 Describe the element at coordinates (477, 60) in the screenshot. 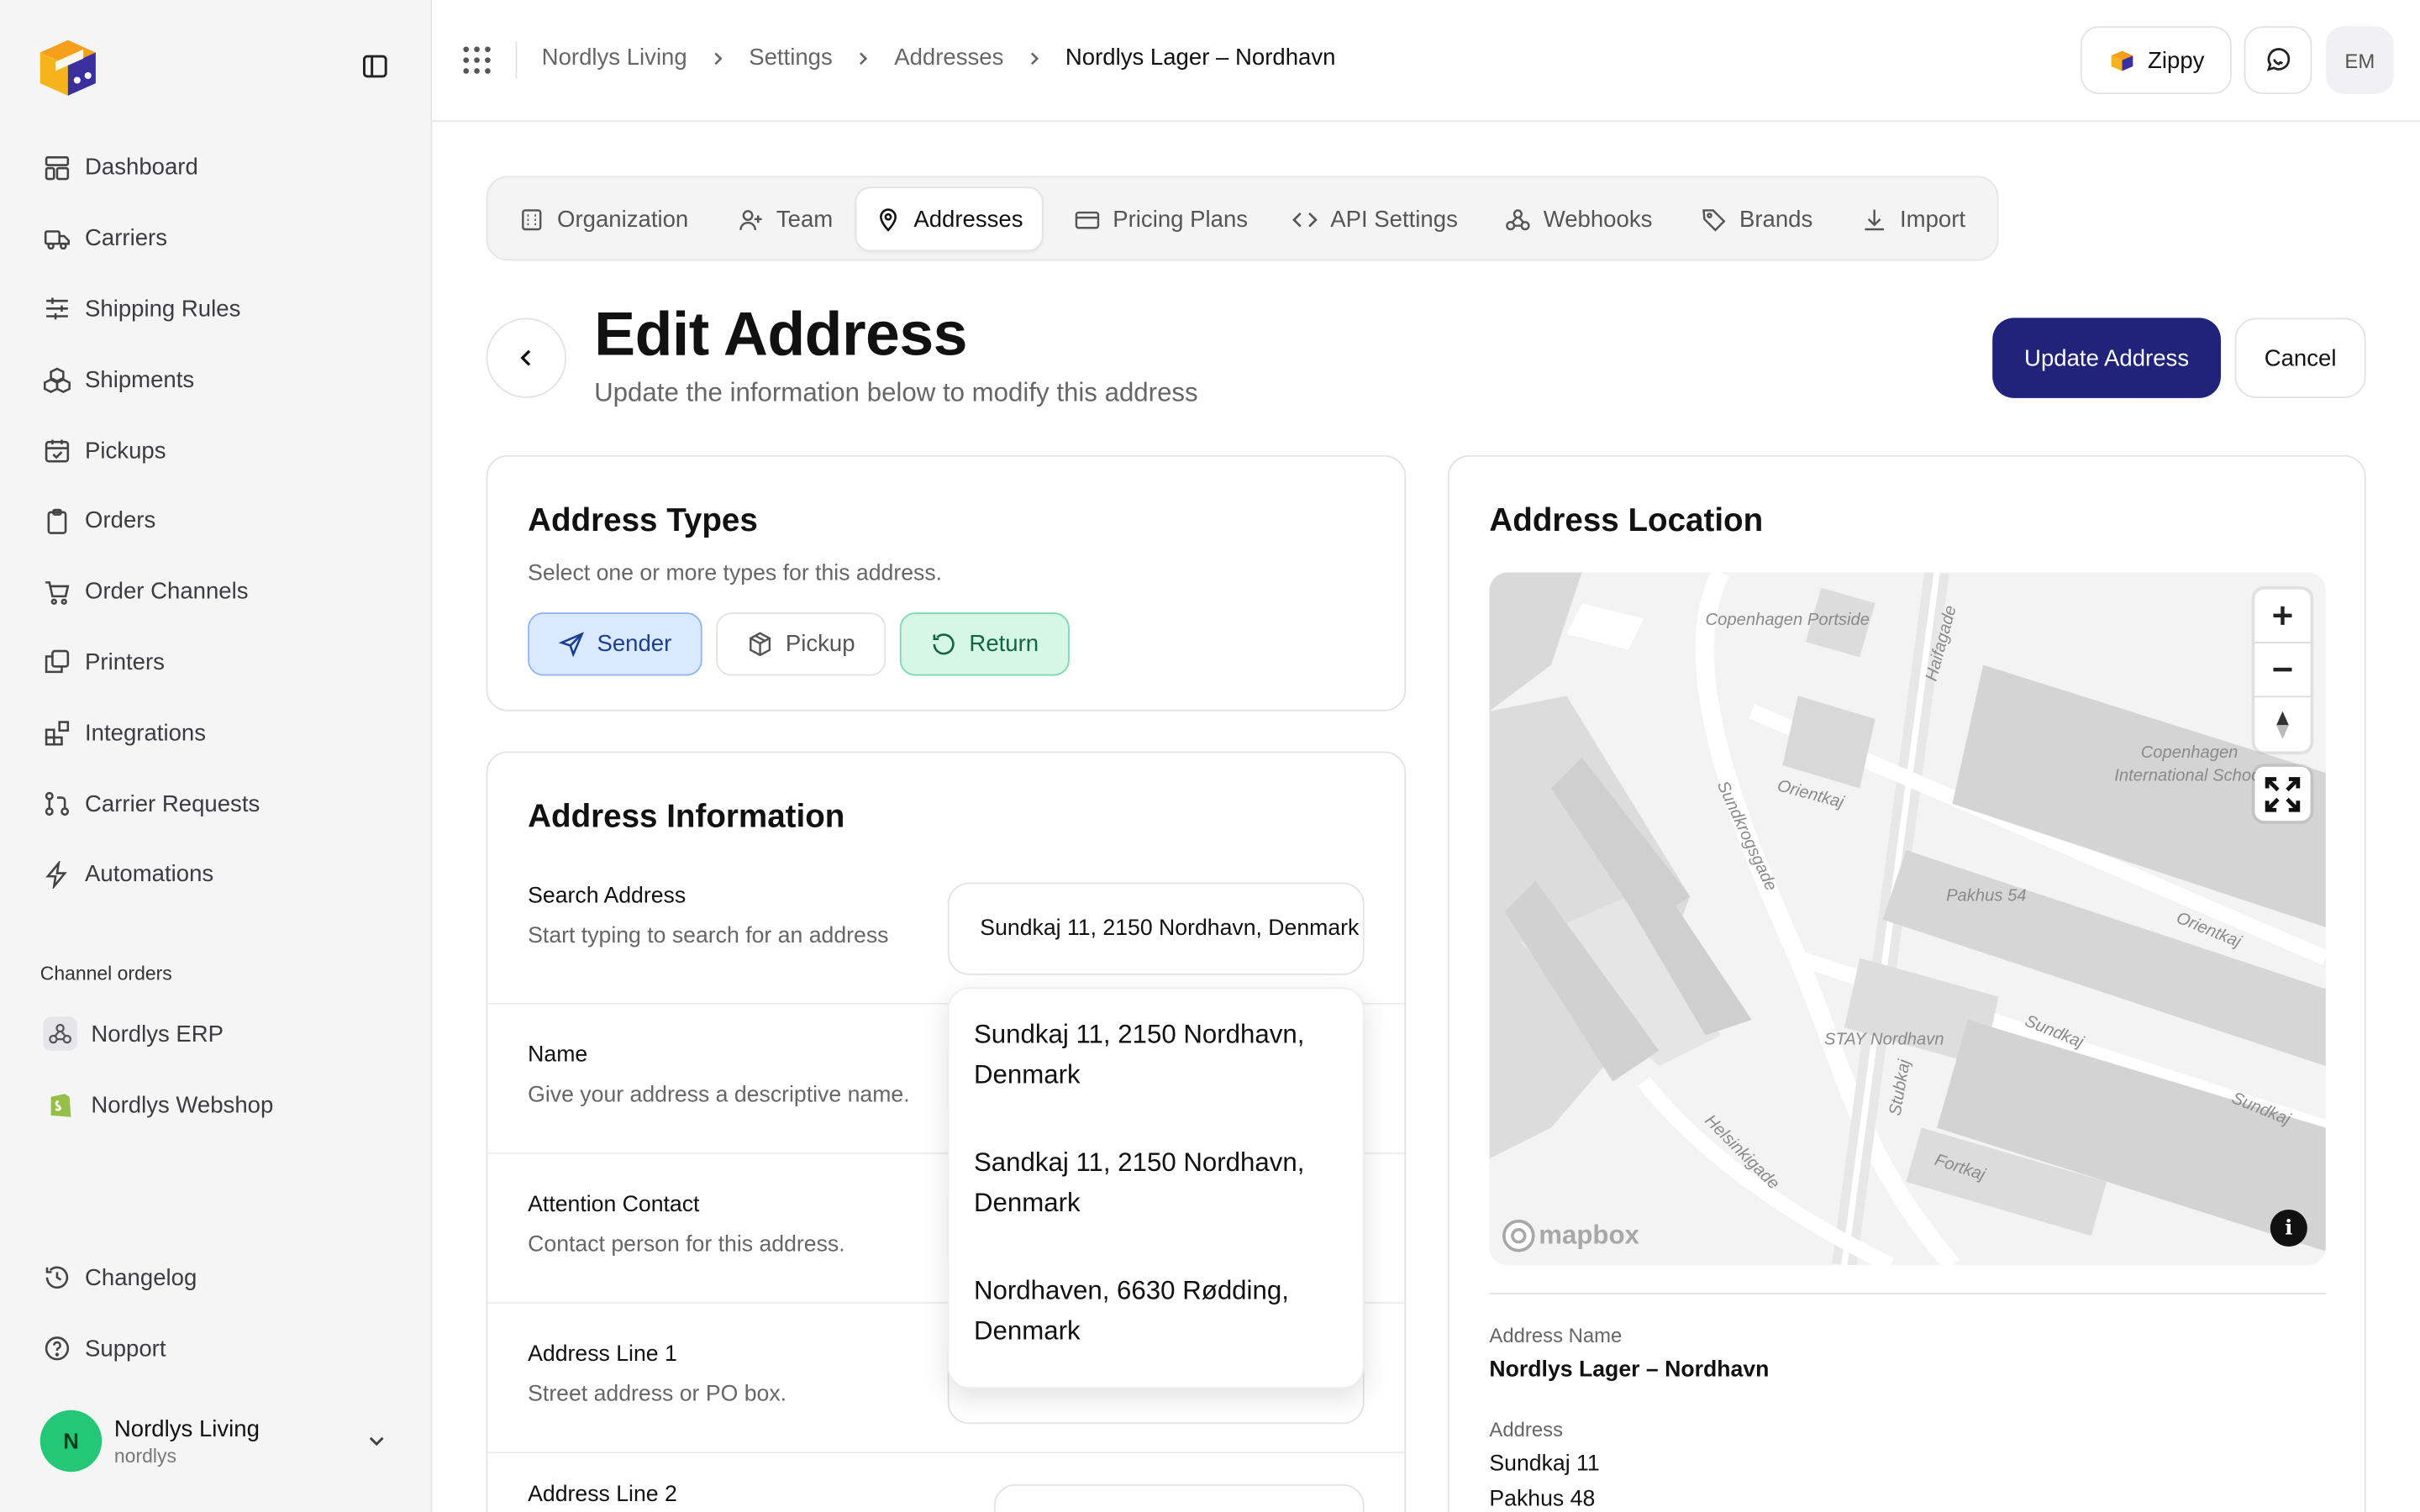

I see `apps-grid-icon` at that location.